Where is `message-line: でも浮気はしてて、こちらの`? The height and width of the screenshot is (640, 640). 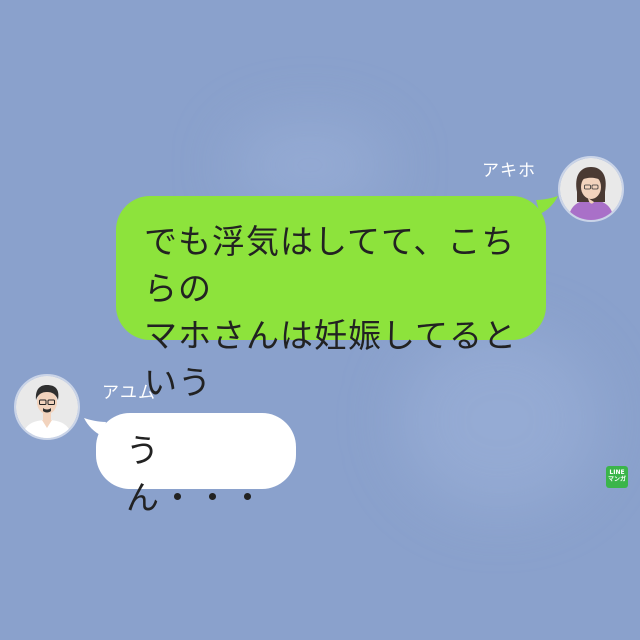
message-line: でも浮気はしてて、こちらの is located at coordinates (330, 265).